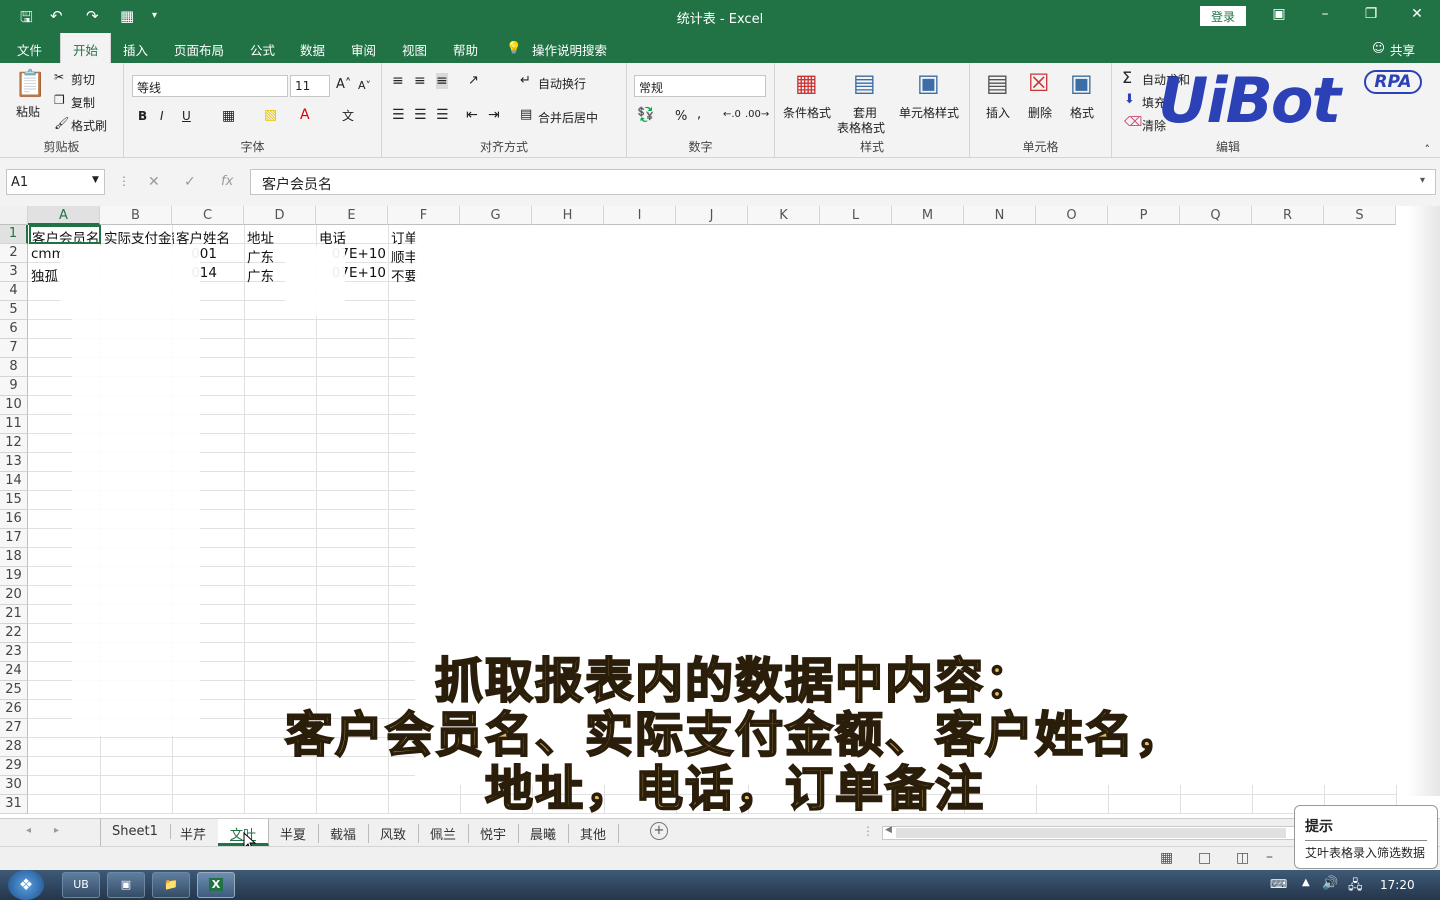  I want to click on row-header-3: 3, so click(14, 272).